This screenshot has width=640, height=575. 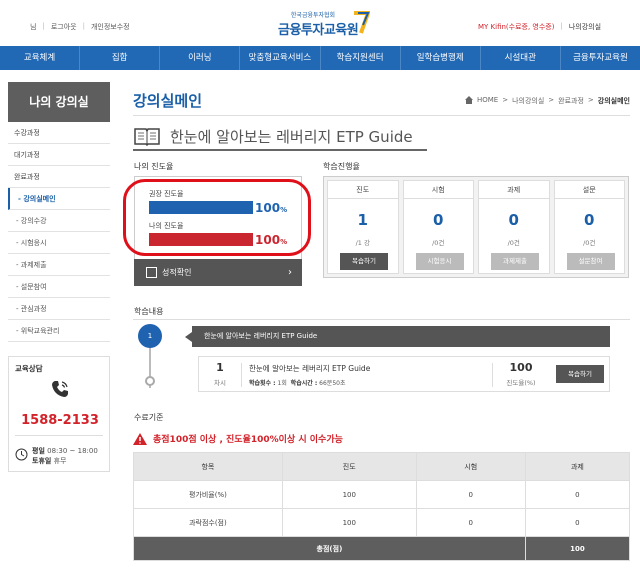 I want to click on lesson-progress-label: 진도율(%), so click(x=521, y=383).